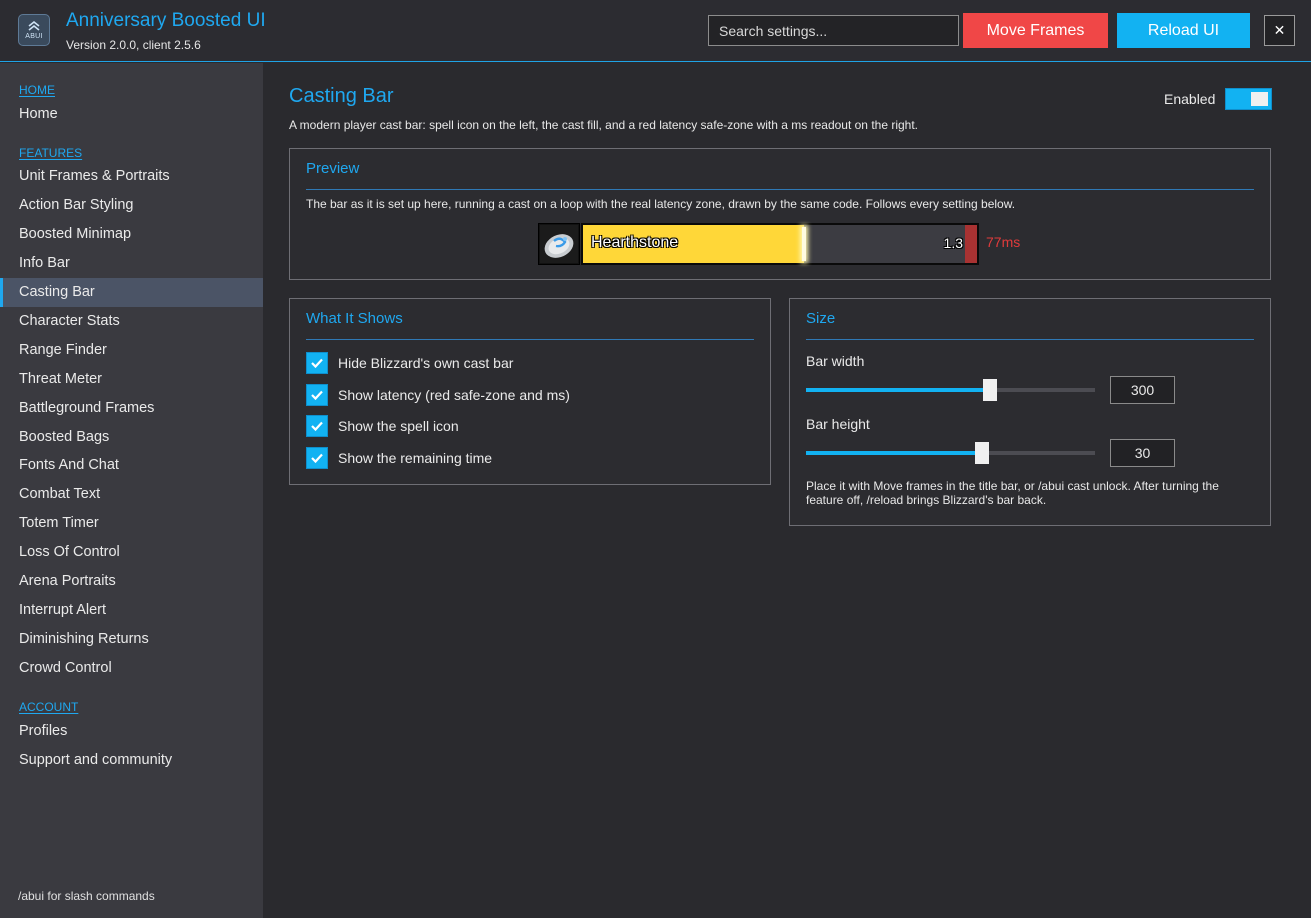 This screenshot has height=918, width=1311. Describe the element at coordinates (971, 244) in the screenshot. I see `latency-safe-zone` at that location.